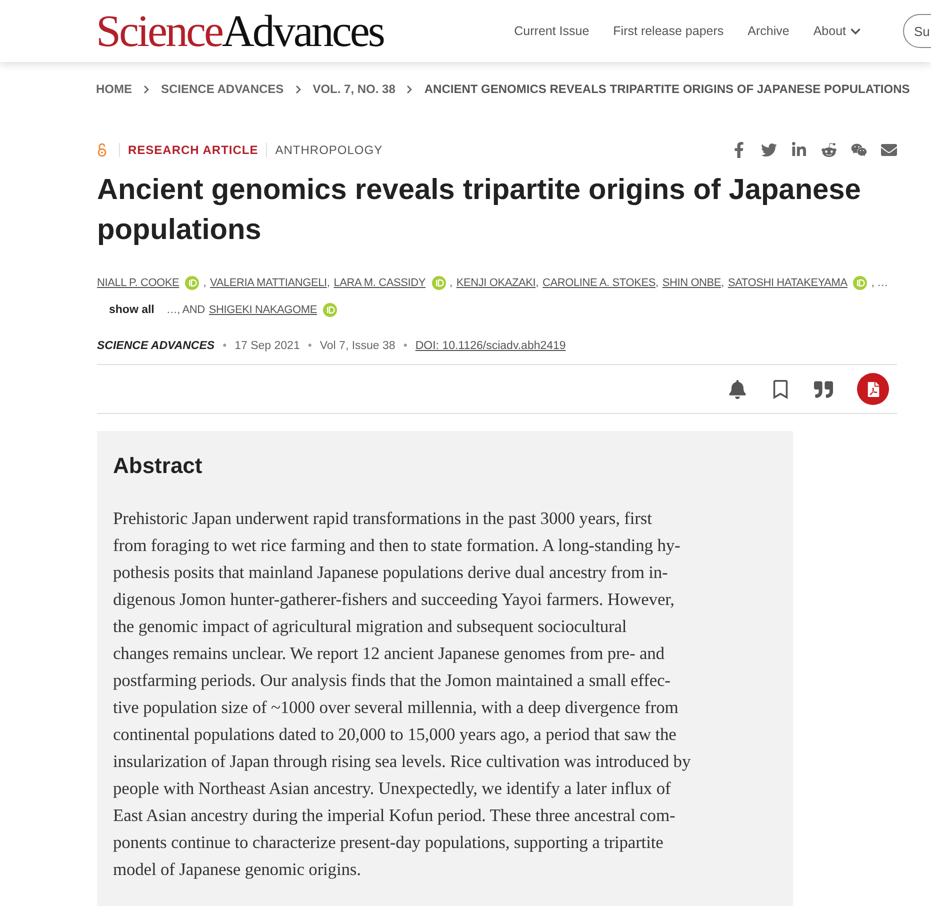 The height and width of the screenshot is (906, 931). What do you see at coordinates (668, 31) in the screenshot?
I see `nav-link: First release papers` at bounding box center [668, 31].